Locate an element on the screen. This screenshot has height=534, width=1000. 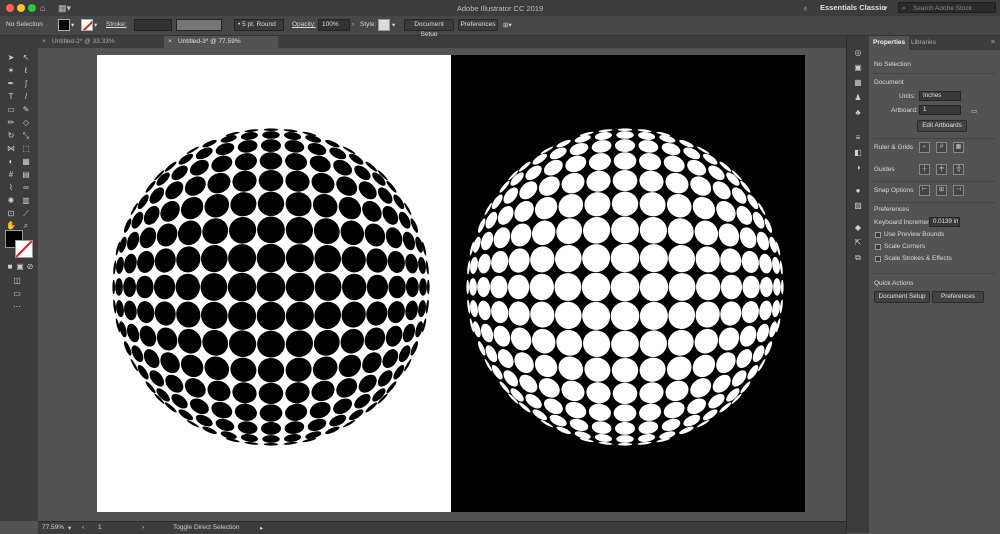
quick-preferences-button: Preferences is located at coordinates (958, 297).